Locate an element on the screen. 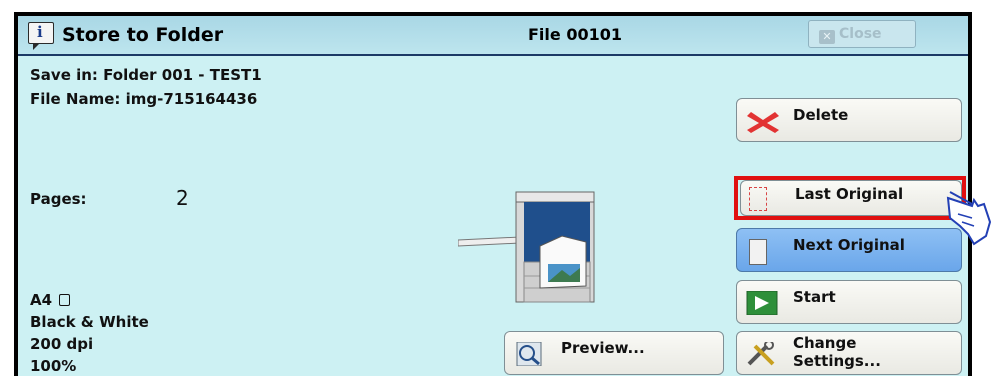 The image size is (998, 378). scale: 100% is located at coordinates (53, 366).